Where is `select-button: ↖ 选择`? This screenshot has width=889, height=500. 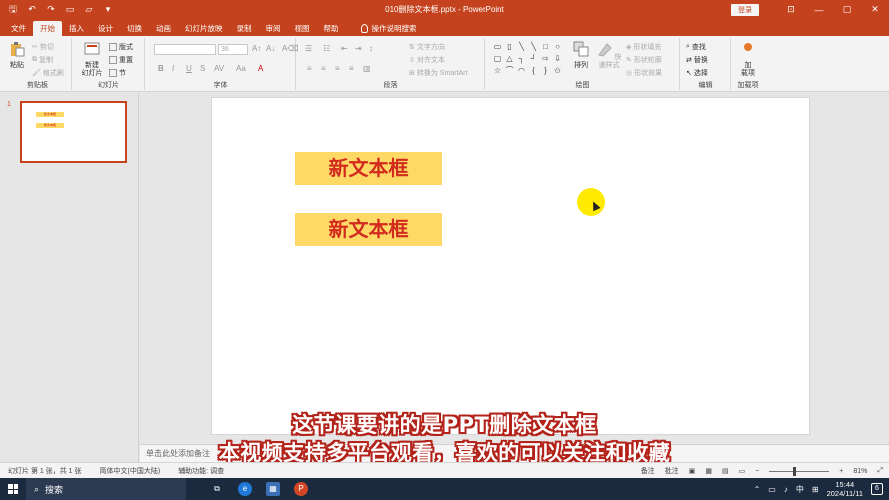 select-button: ↖ 选择 is located at coordinates (697, 73).